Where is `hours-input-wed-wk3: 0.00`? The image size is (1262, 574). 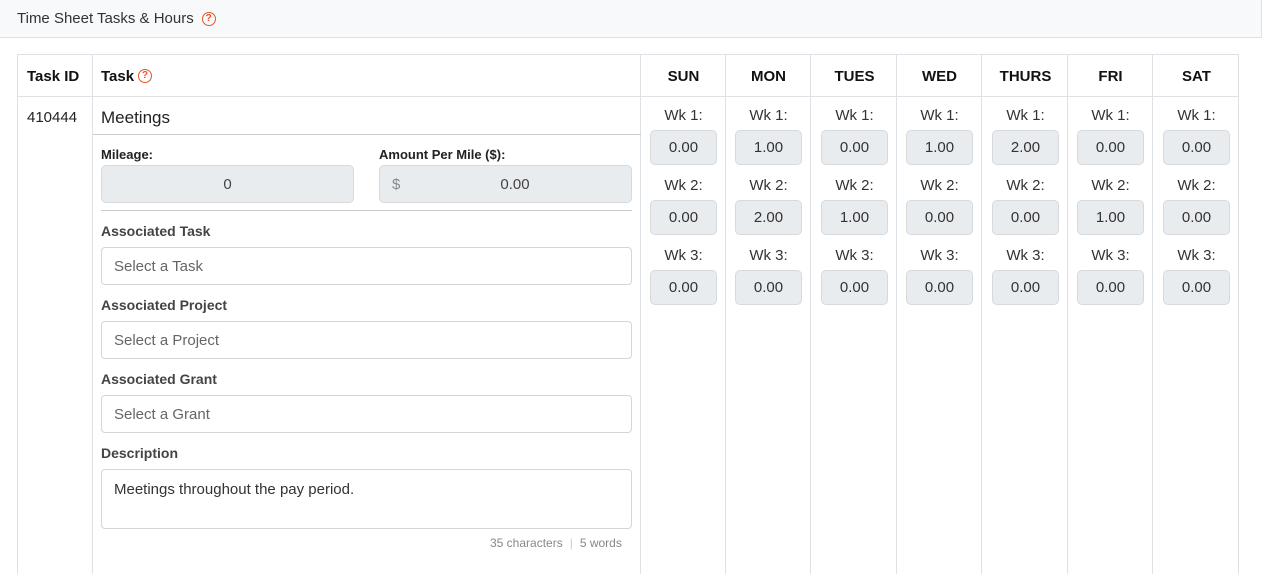 hours-input-wed-wk3: 0.00 is located at coordinates (939, 287).